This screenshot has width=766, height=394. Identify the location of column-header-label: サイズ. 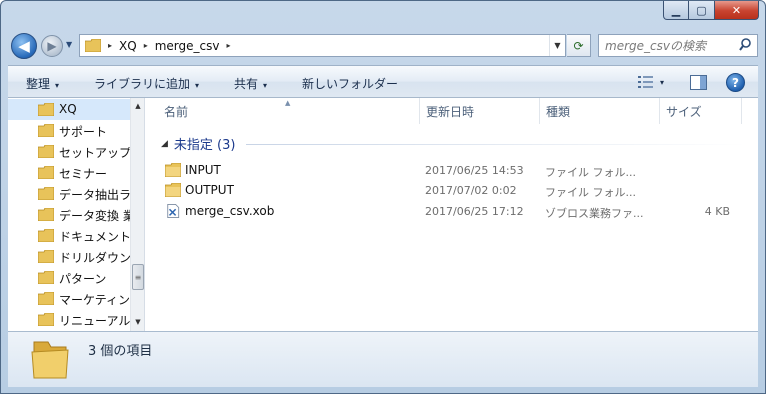
(684, 111).